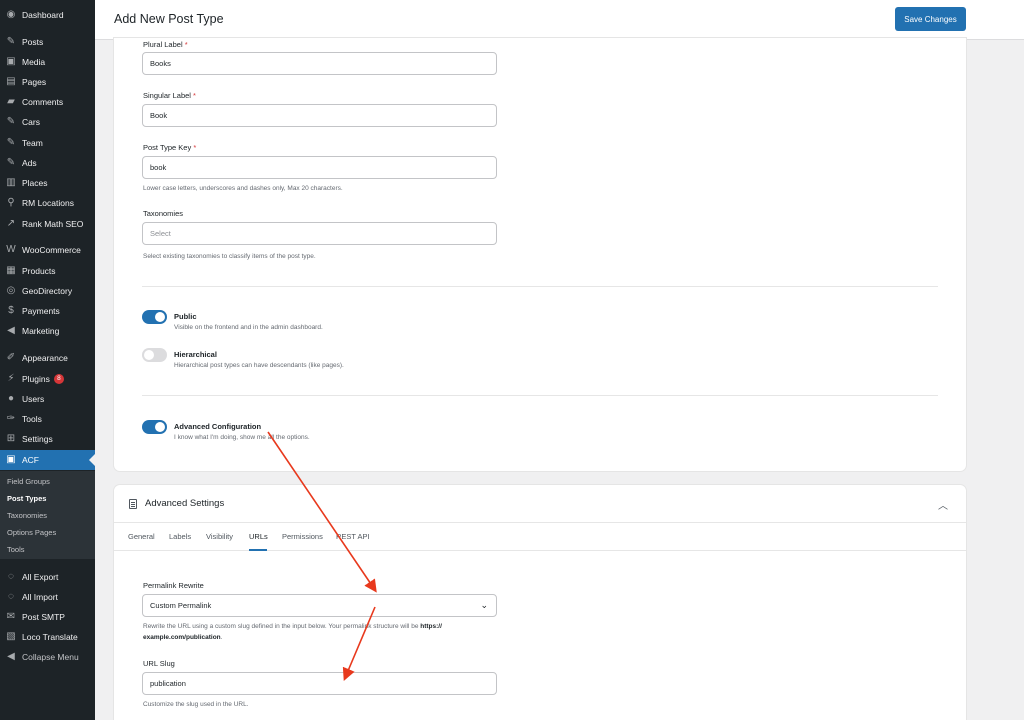 The height and width of the screenshot is (720, 1024). I want to click on tab-labels: Labels, so click(180, 536).